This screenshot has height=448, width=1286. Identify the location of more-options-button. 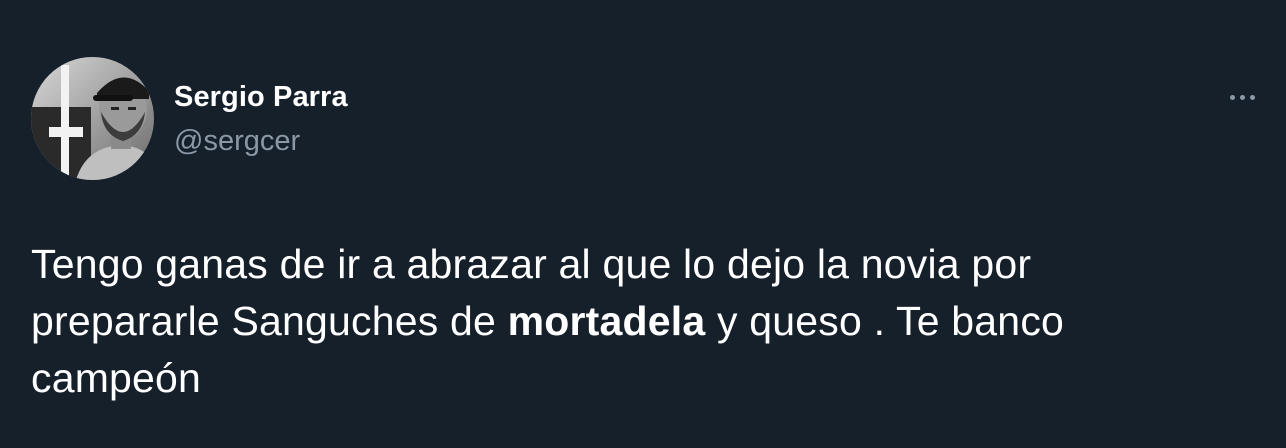
(1243, 98).